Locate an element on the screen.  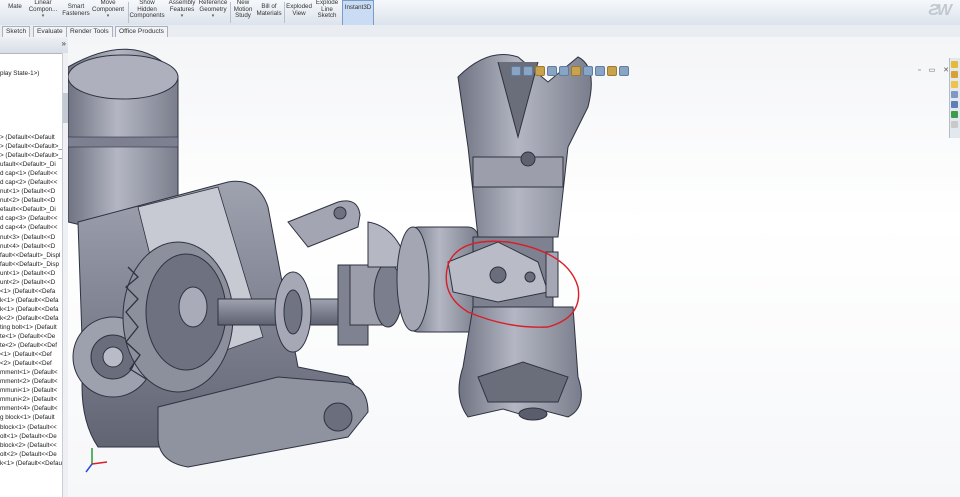
tree-item: olt<2> (Default<<De is located at coordinates (31, 454).